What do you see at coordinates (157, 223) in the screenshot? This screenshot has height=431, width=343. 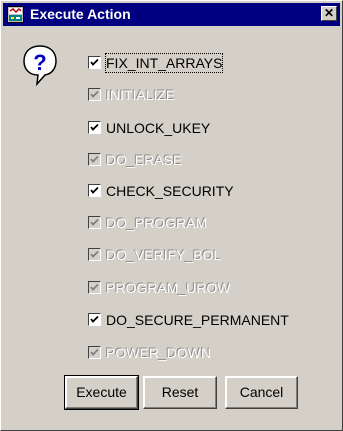 I see `option-label: DO_PROGRAM` at bounding box center [157, 223].